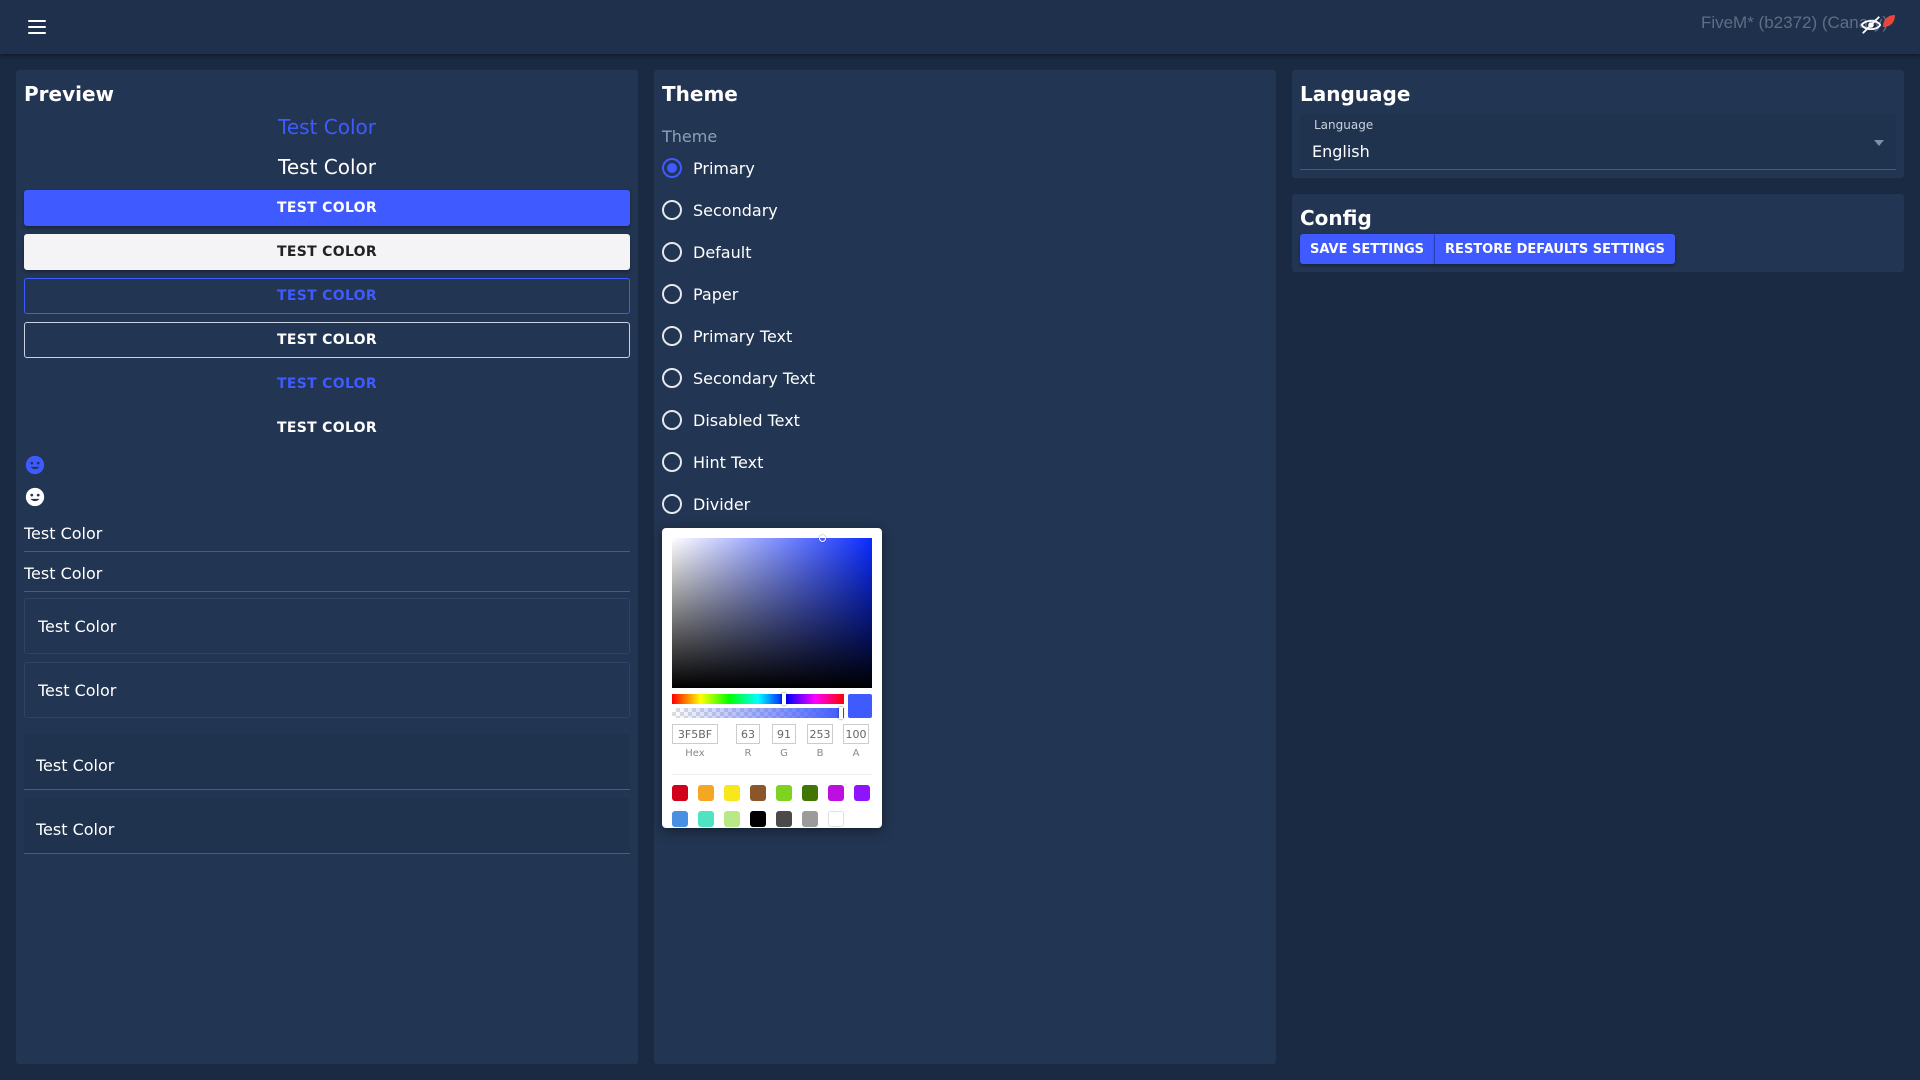 This screenshot has width=1920, height=1080. I want to click on theme-option-disabled-text: Disabled Text, so click(731, 420).